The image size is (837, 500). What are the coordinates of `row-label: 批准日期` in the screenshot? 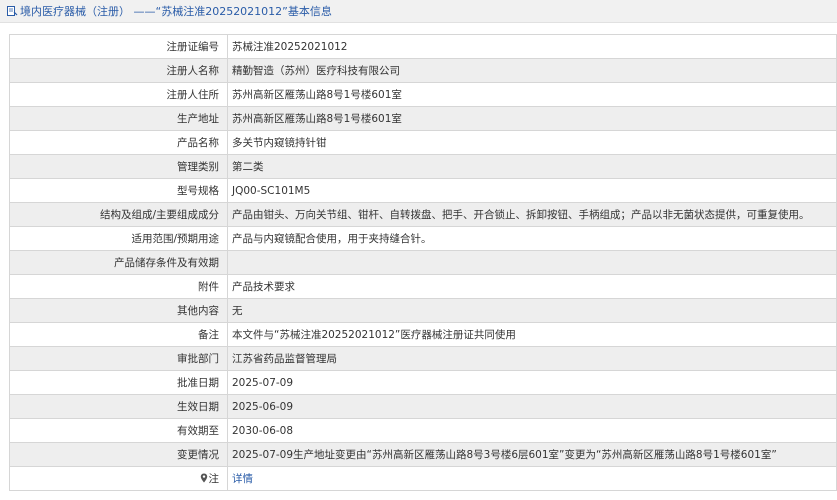 It's located at (118, 382).